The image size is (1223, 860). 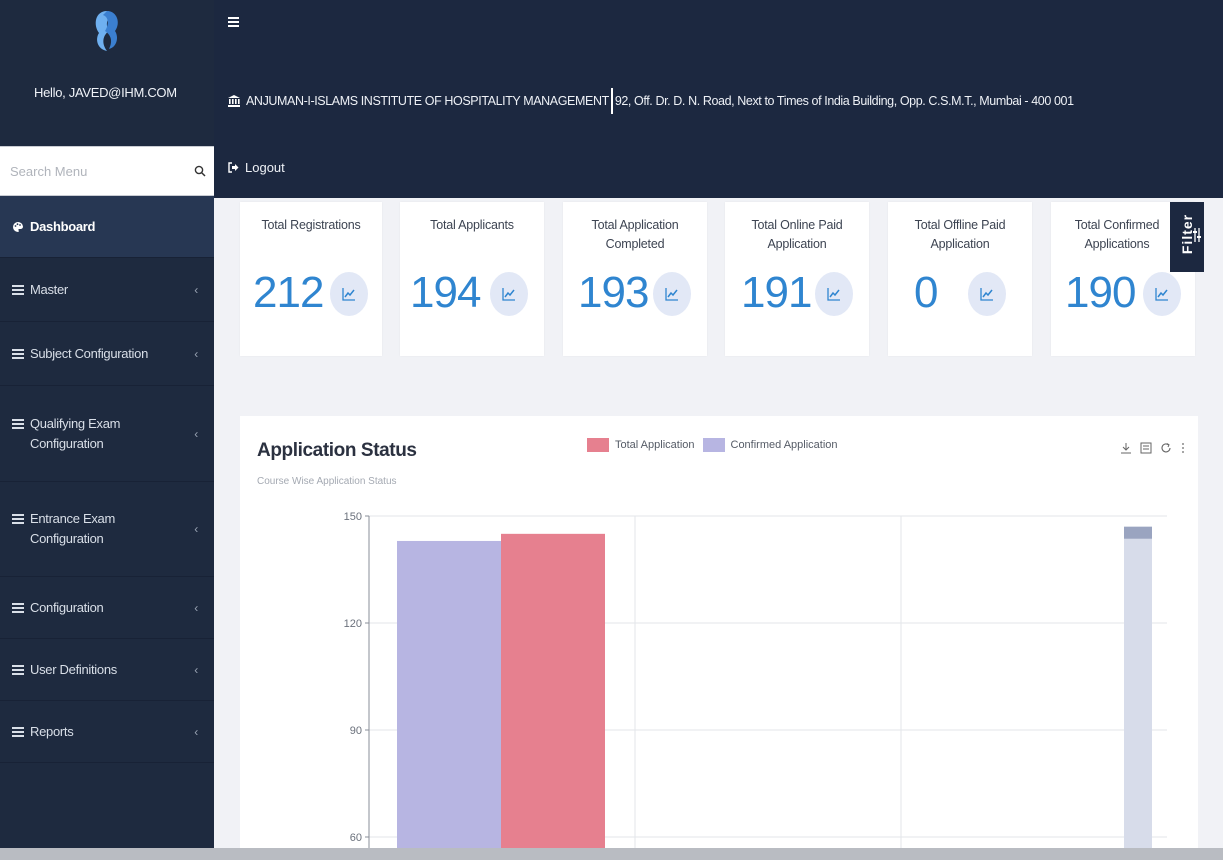 I want to click on legend-label: Total Application, so click(x=655, y=445).